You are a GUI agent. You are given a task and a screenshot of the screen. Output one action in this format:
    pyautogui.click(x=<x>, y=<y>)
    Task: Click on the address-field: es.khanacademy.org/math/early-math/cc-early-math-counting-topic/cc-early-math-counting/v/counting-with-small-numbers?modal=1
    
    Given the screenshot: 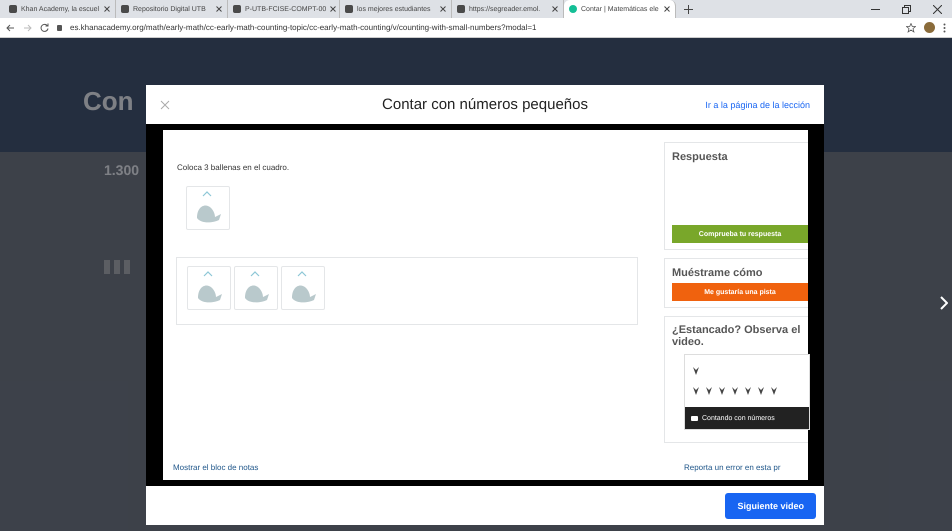 What is the action you would take?
    pyautogui.click(x=484, y=27)
    